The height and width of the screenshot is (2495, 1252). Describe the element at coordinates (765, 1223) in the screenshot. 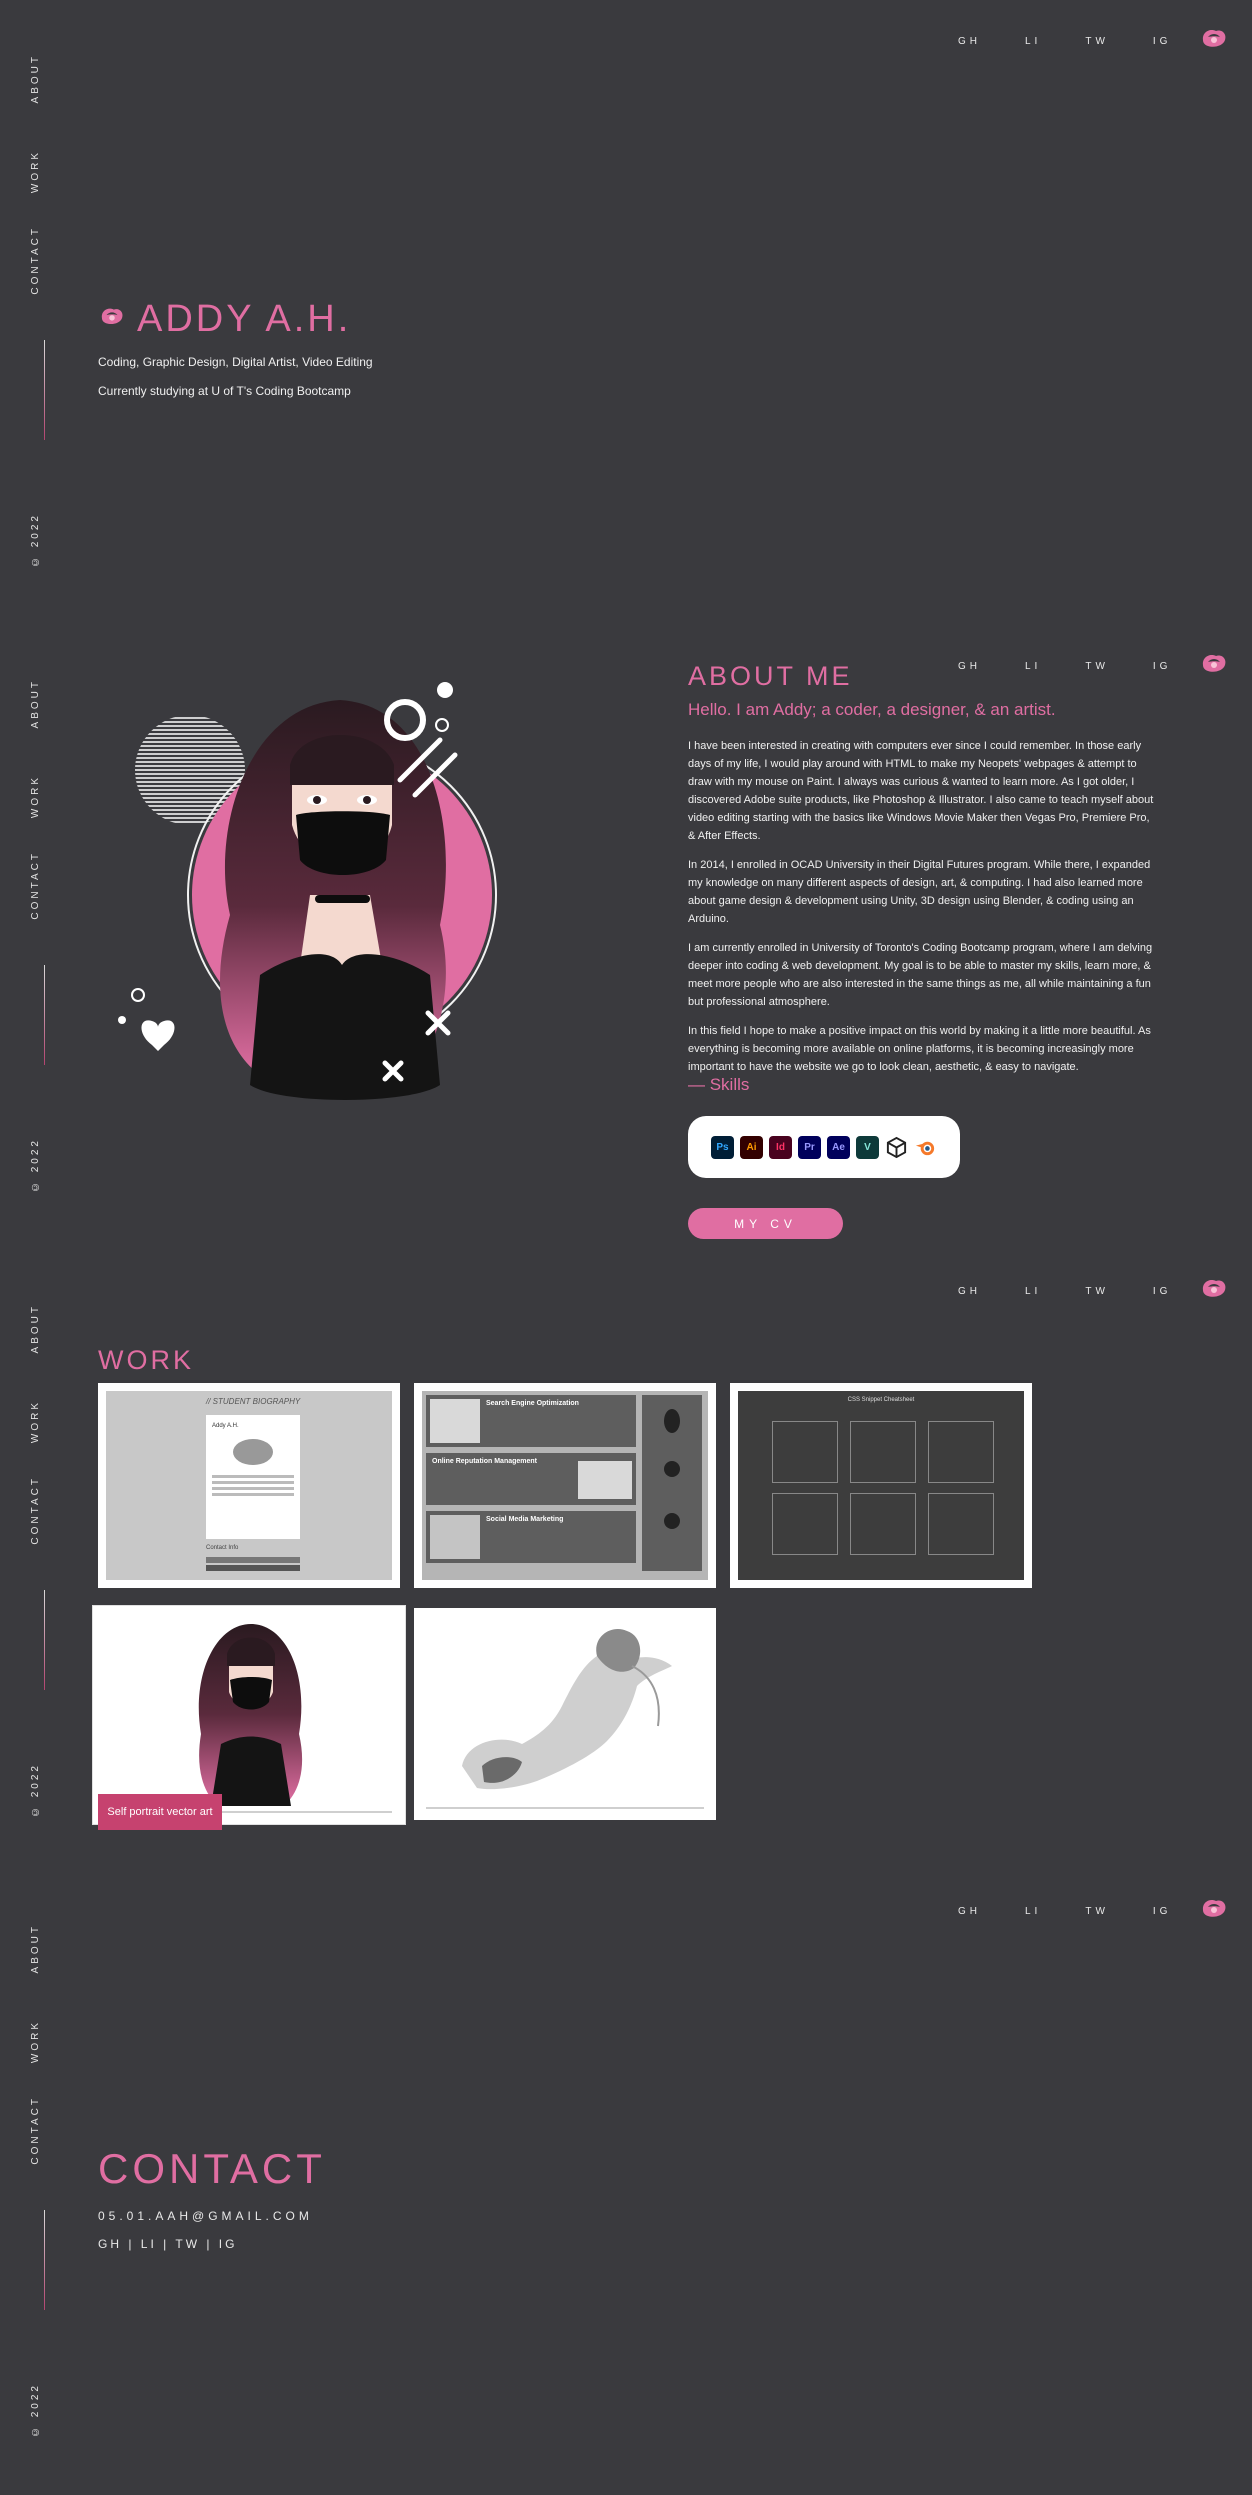

I see `cv-button: MY CV` at that location.